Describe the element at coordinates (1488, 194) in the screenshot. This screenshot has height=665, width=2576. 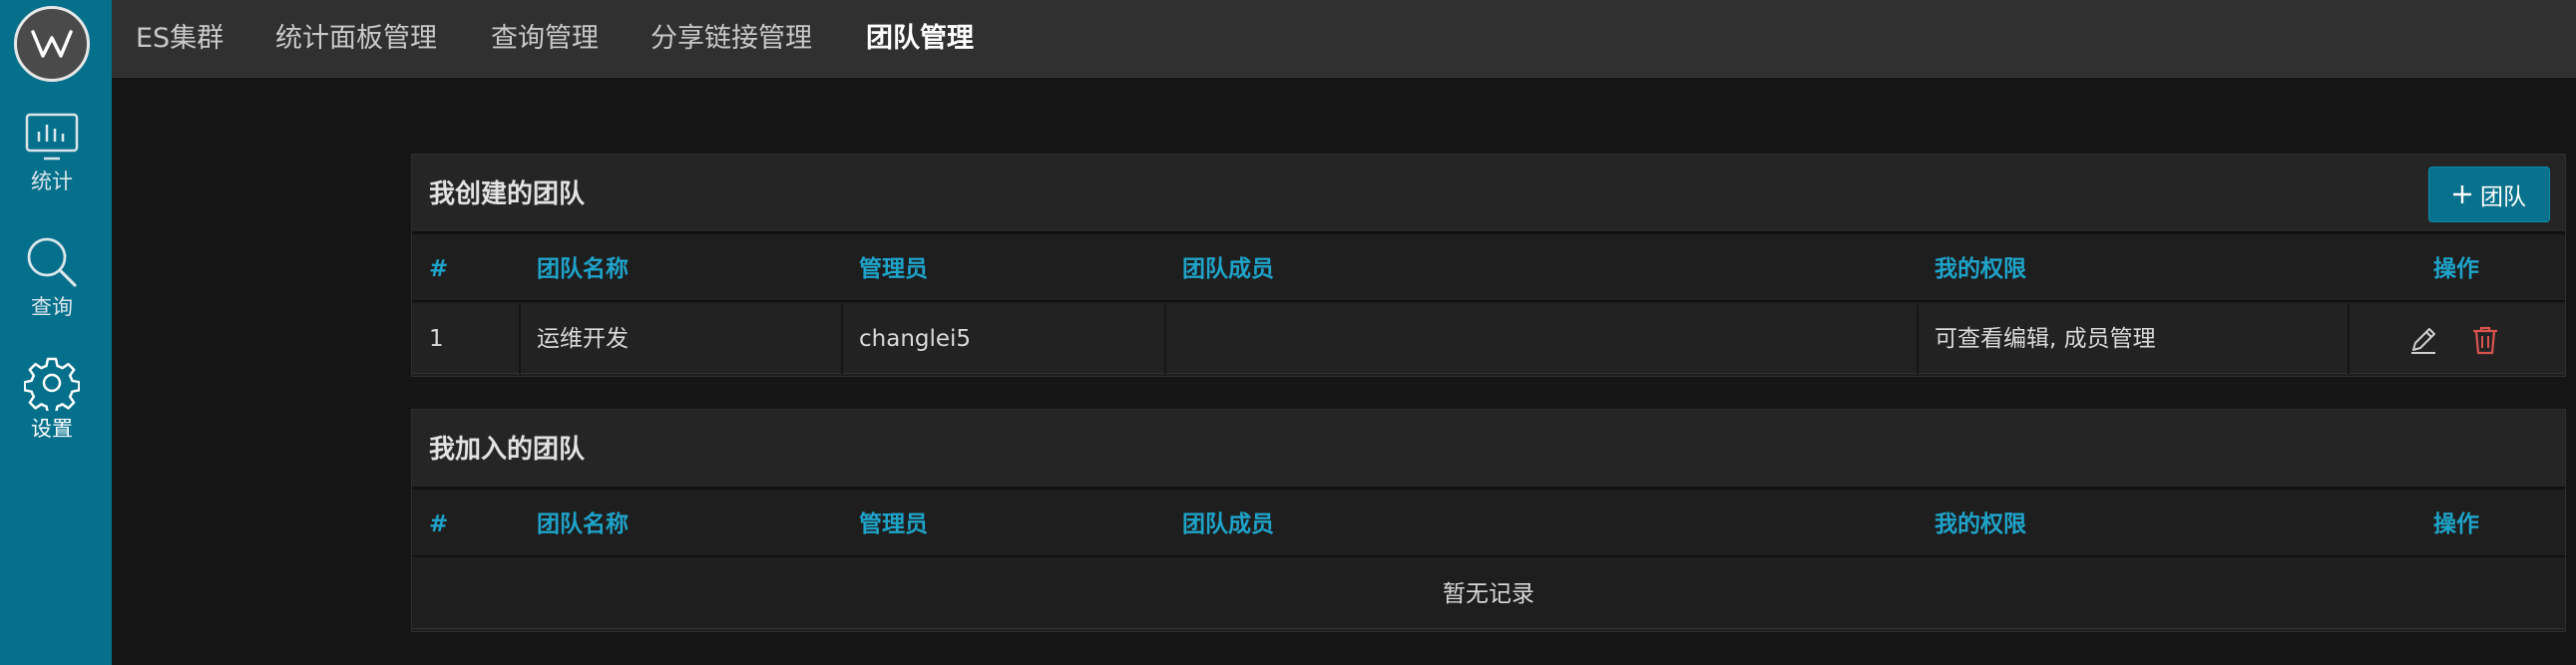
I see `panel-header: 我创建的团队 团队` at that location.